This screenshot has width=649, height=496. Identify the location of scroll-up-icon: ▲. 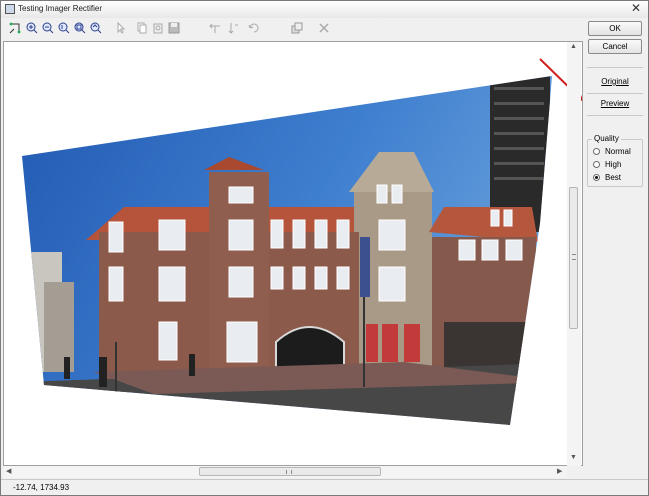
(573, 46).